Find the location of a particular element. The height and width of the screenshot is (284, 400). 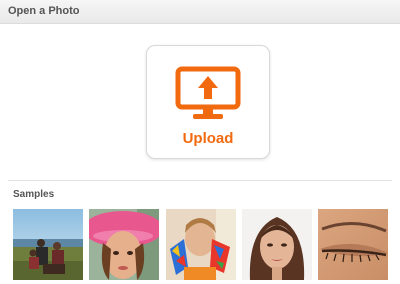

sample-photo-eye-closeup is located at coordinates (353, 244).